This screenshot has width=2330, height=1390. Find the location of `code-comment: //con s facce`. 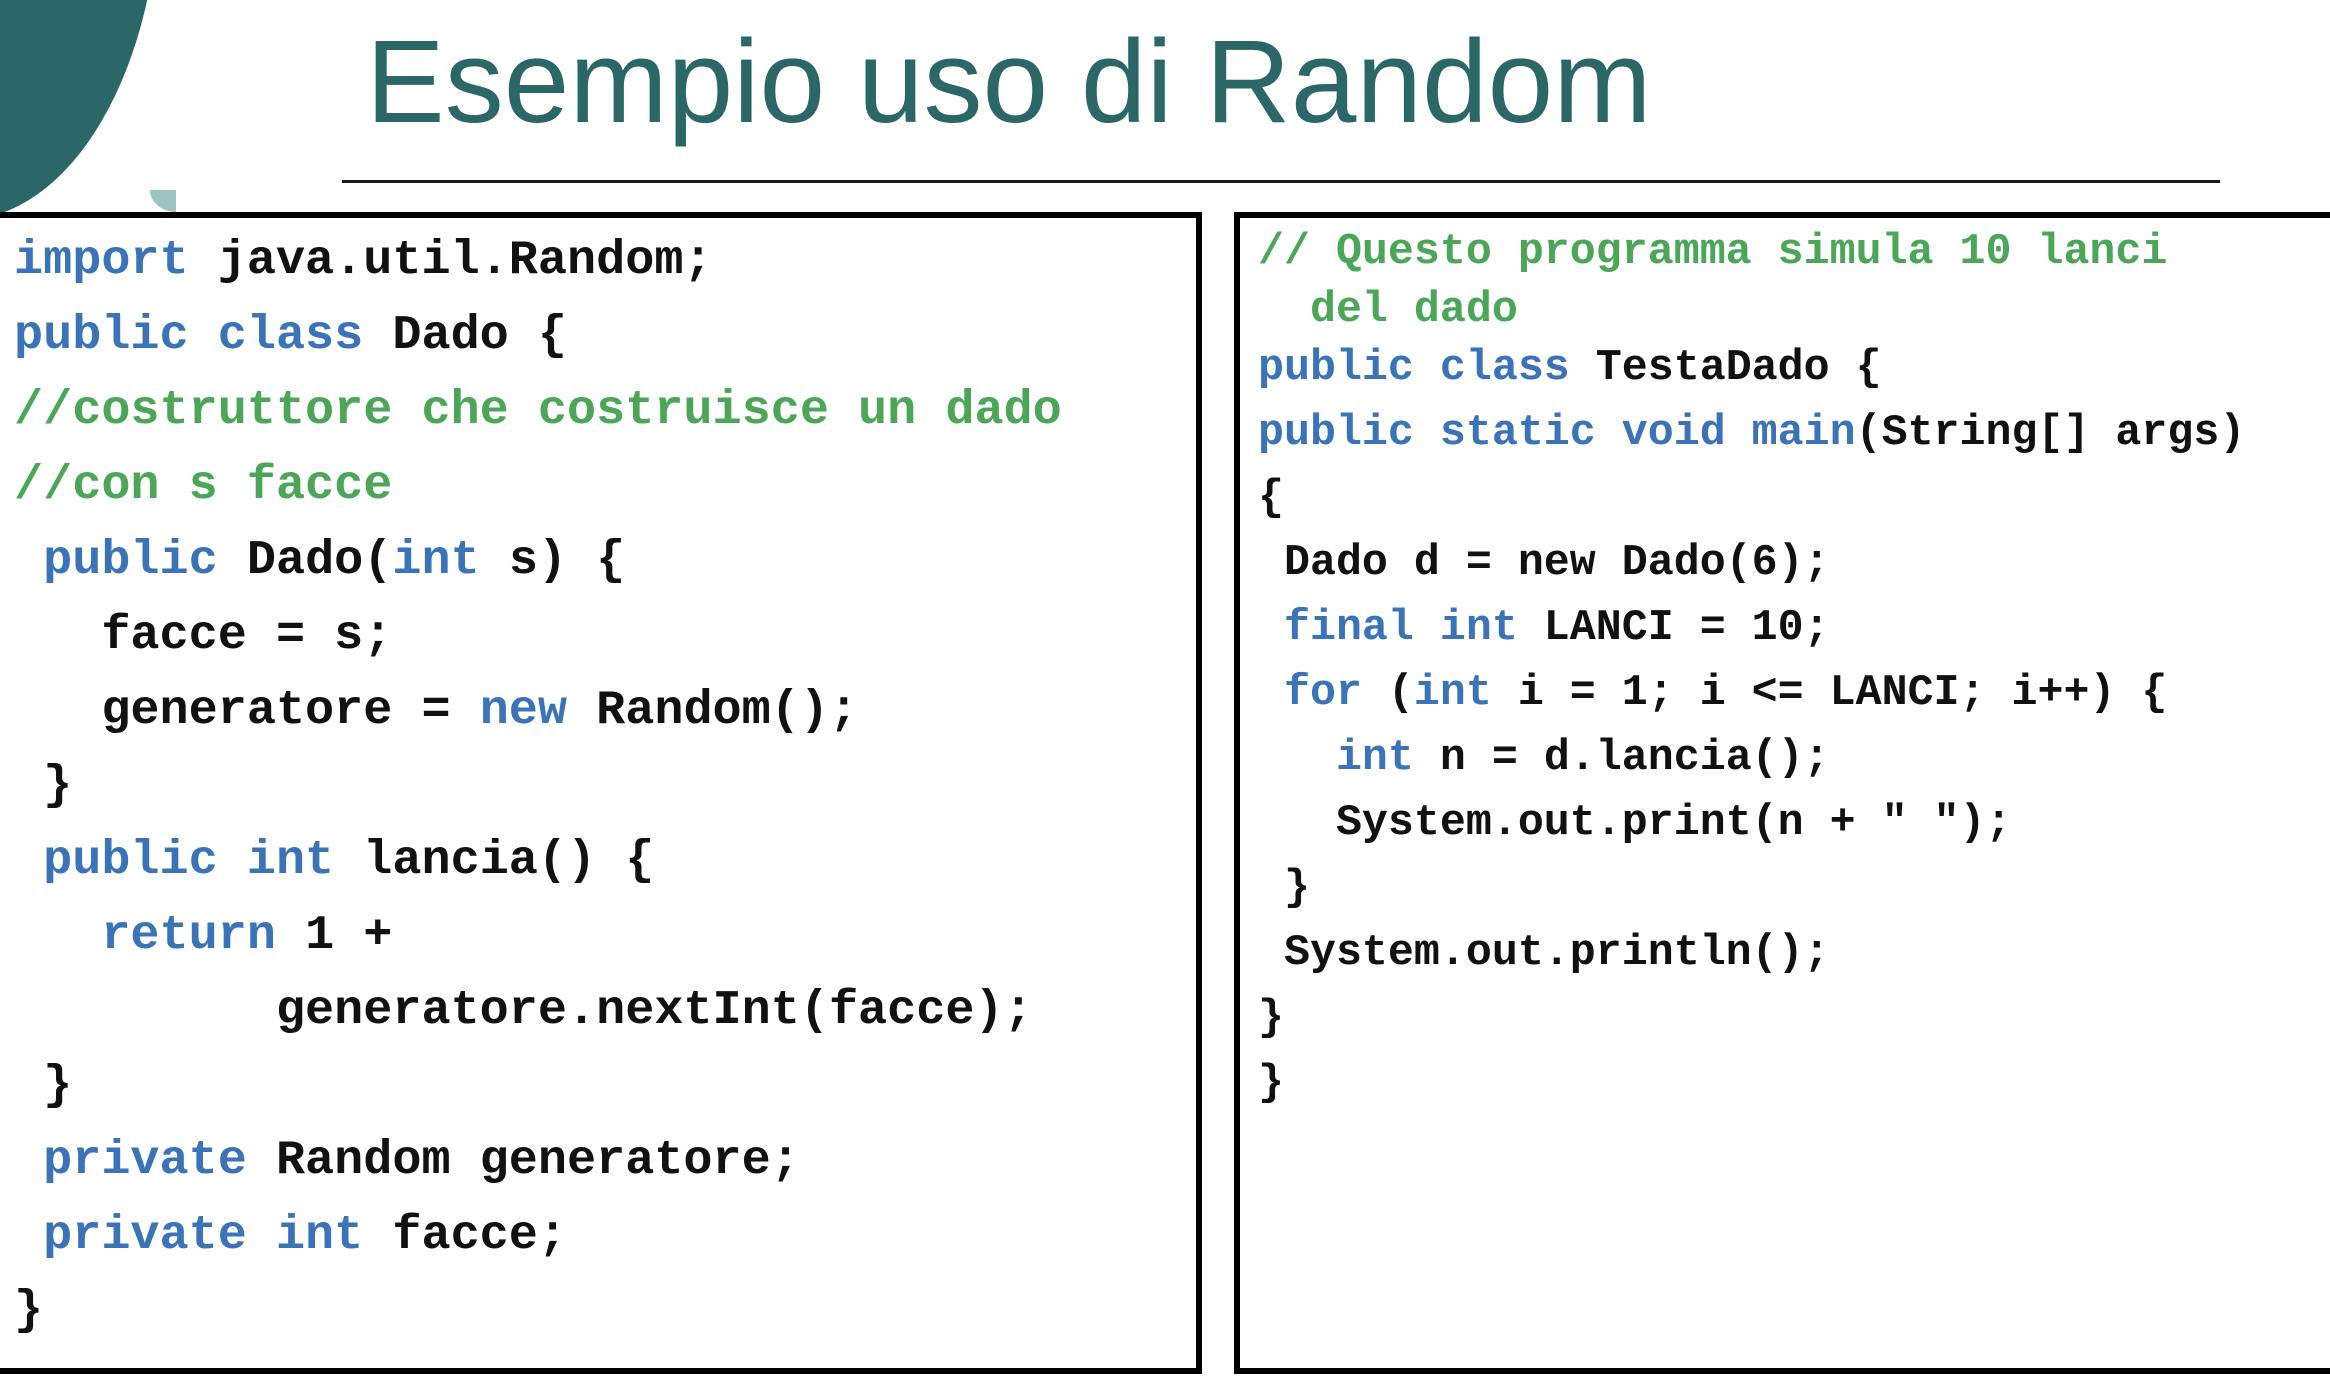

code-comment: //con s facce is located at coordinates (203, 485).